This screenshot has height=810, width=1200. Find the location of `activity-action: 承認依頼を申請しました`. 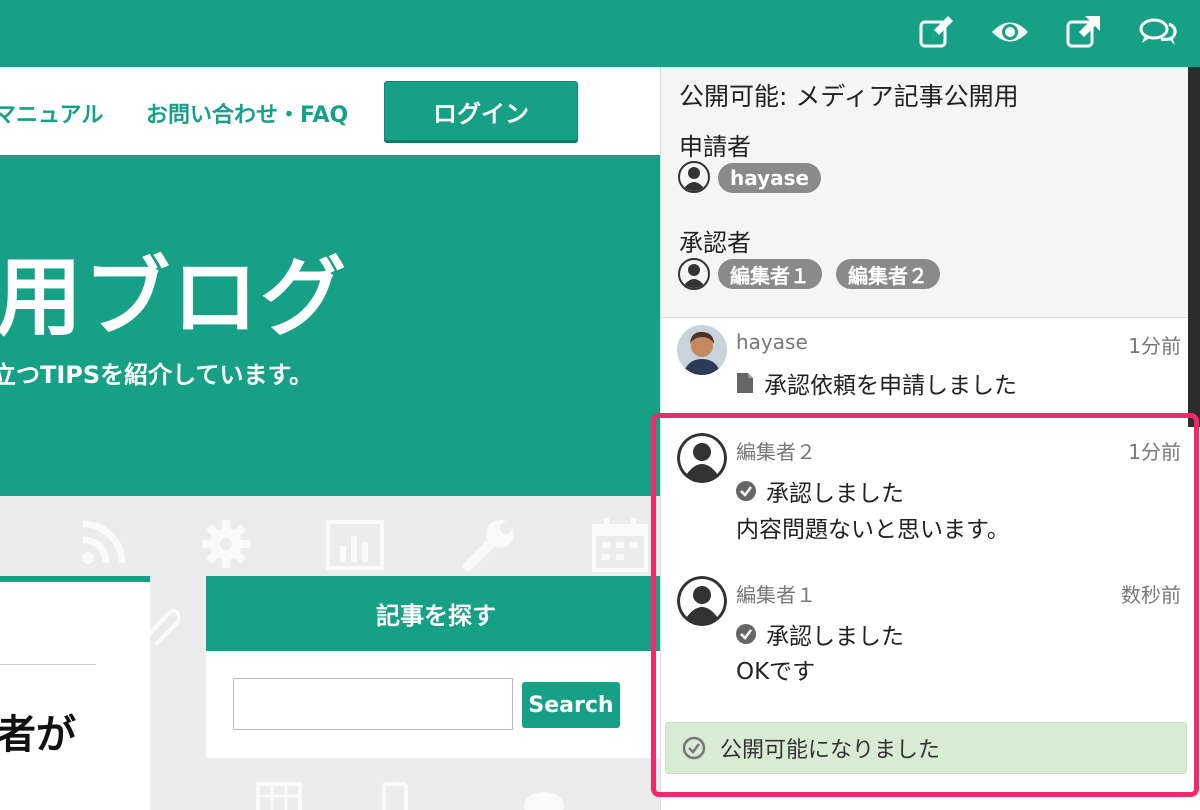

activity-action: 承認依頼を申請しました is located at coordinates (876, 383).